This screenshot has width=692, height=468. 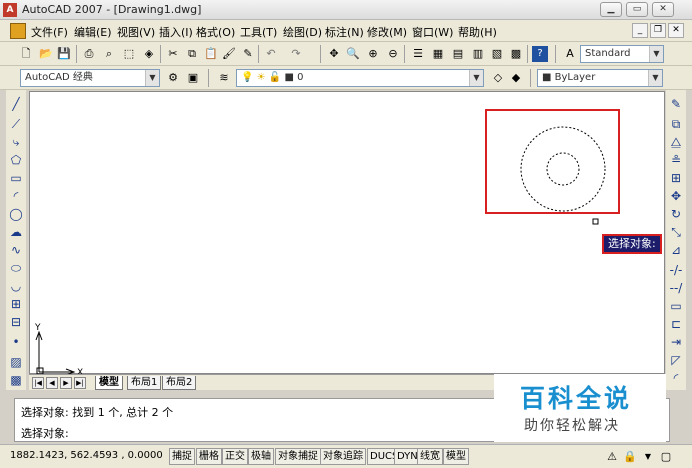 I want to click on maximize-icon: ▭, so click(x=637, y=9).